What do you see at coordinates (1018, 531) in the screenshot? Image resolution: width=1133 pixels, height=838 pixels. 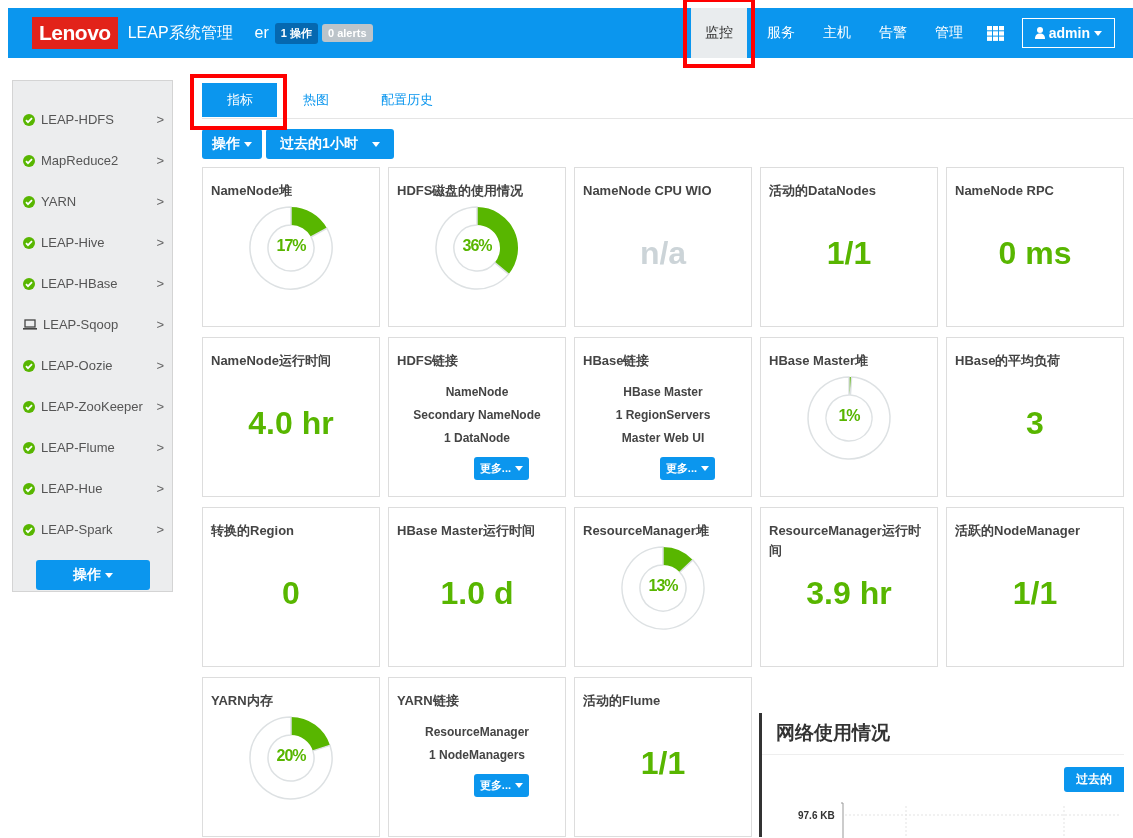 I see `card-title: 活跃的NodeManager` at bounding box center [1018, 531].